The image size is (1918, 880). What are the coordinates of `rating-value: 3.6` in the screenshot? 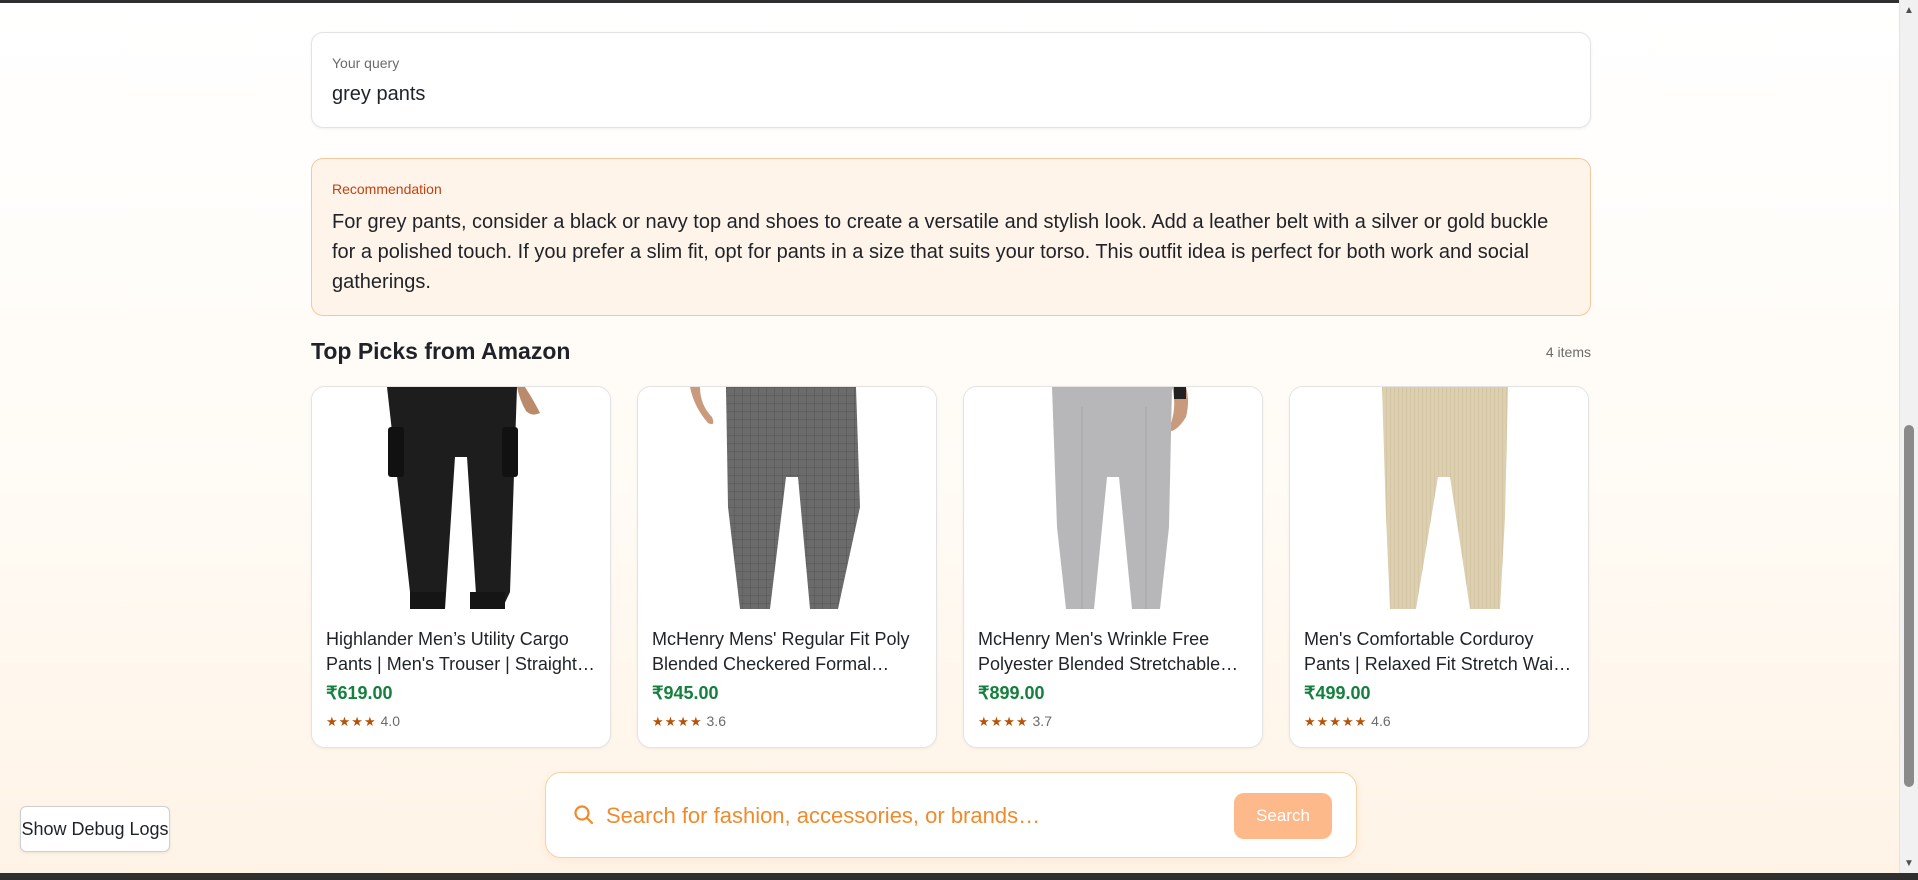 It's located at (716, 721).